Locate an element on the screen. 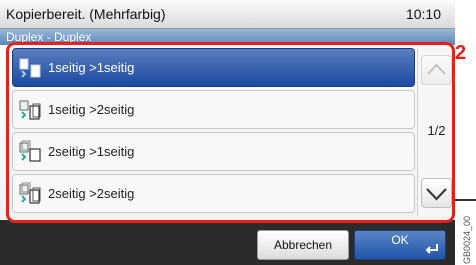 This screenshot has height=265, width=476. cancel-button: Abbrechen is located at coordinates (303, 245).